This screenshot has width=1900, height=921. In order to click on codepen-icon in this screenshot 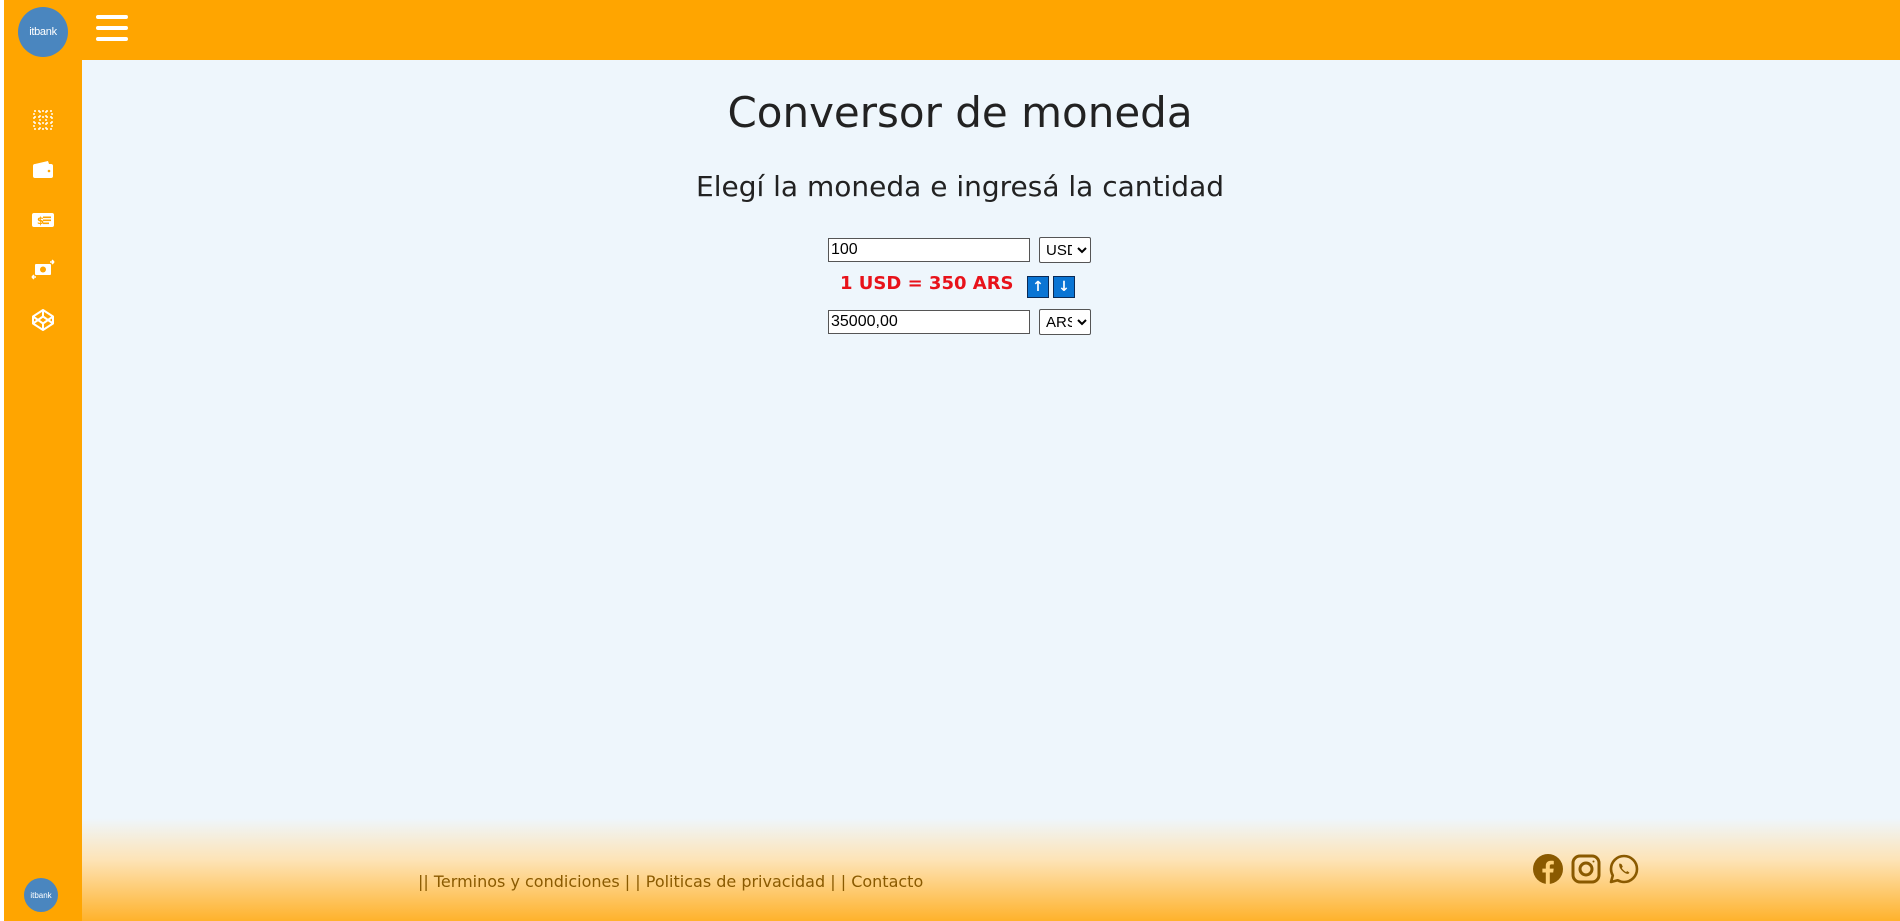, I will do `click(43, 320)`.